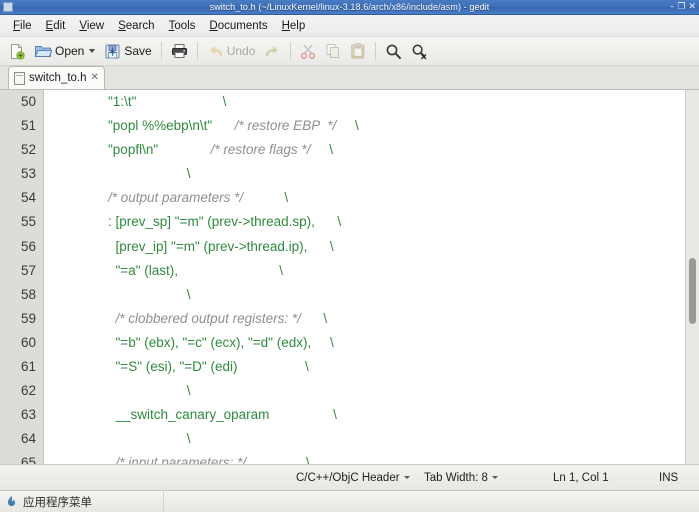  I want to click on language-label: C/C++/ObjC Header, so click(348, 477).